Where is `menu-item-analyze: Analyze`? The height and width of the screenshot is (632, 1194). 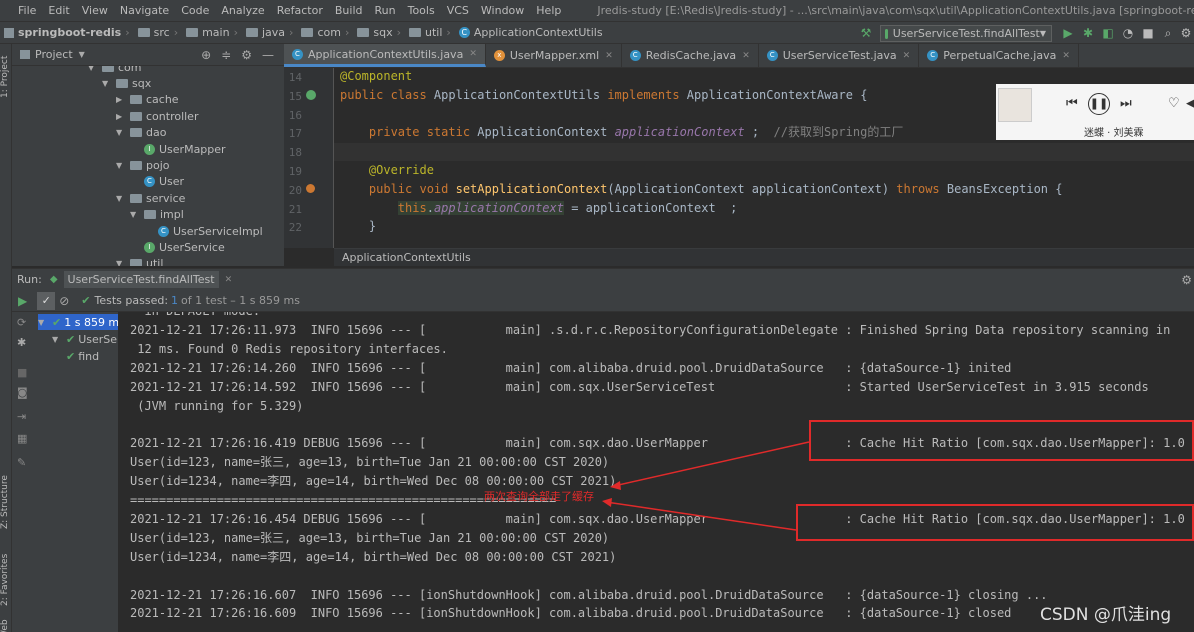
menu-item-analyze: Analyze is located at coordinates (242, 10).